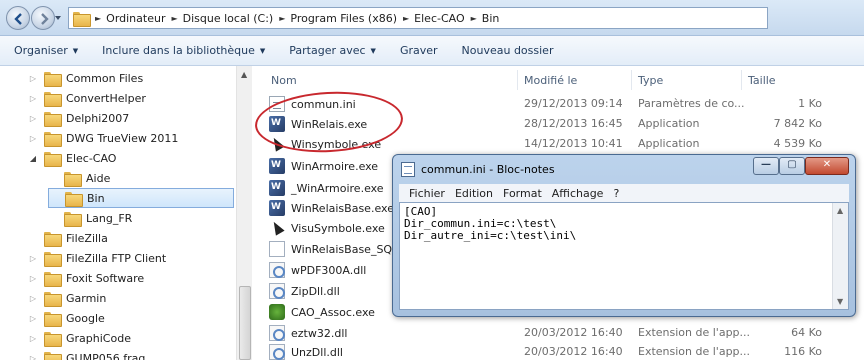 The width and height of the screenshot is (864, 360). I want to click on tree-item-garmin: ▷ Garmin, so click(67, 298).